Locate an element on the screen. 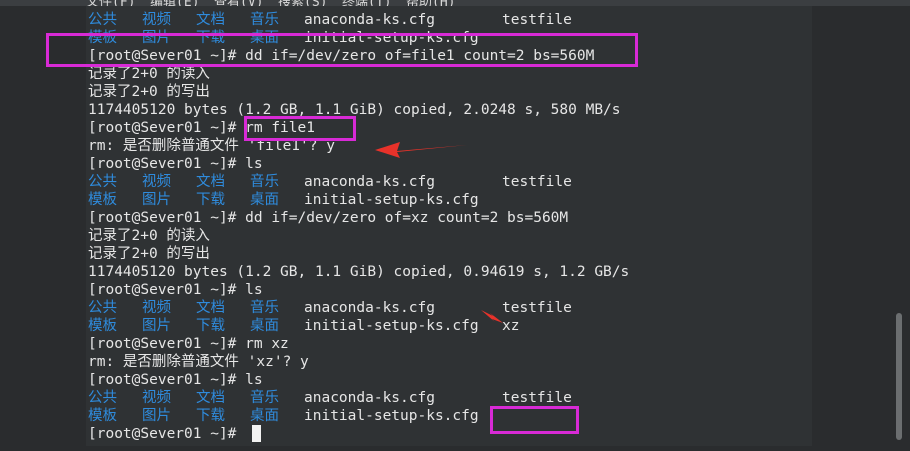  annotation-box-rm-file1 is located at coordinates (300, 128).